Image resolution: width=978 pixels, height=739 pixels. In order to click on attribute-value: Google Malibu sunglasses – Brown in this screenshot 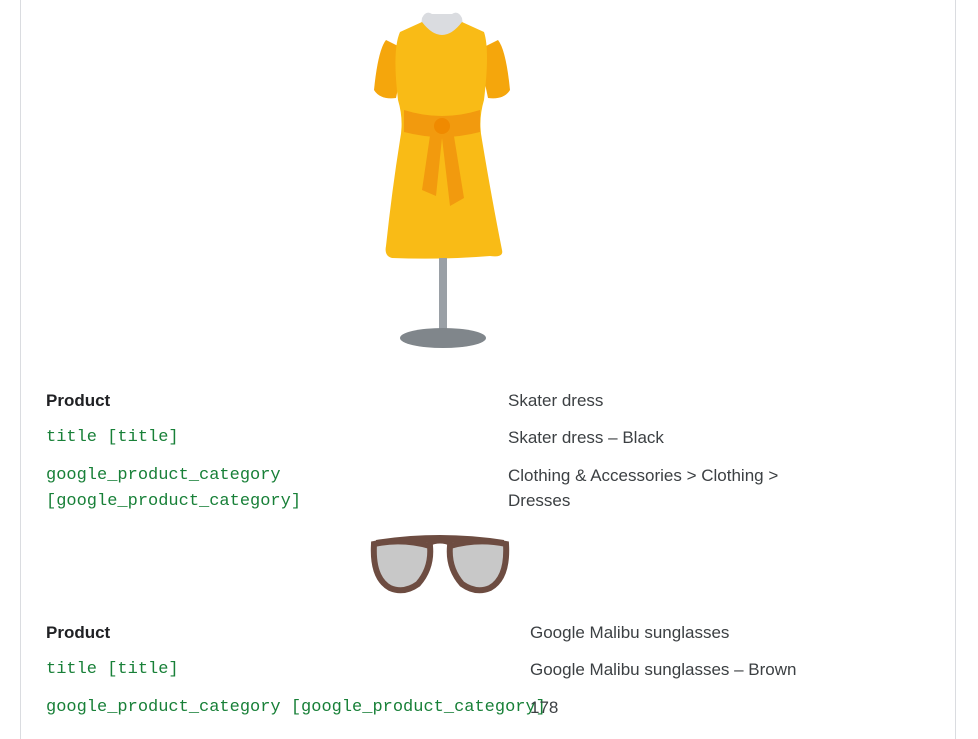, I will do `click(663, 669)`.